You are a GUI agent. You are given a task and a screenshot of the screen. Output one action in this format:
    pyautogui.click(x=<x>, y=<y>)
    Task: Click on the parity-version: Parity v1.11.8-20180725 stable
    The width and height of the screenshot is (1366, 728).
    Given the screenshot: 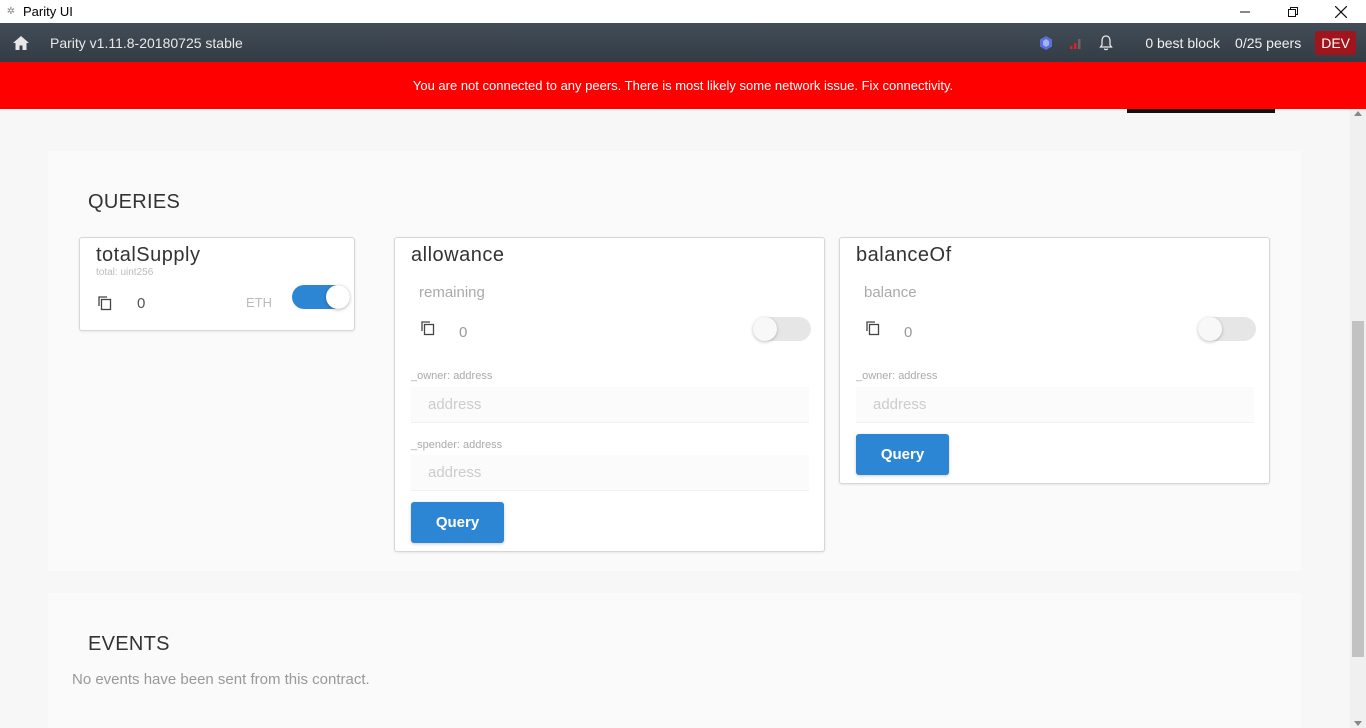 What is the action you would take?
    pyautogui.click(x=146, y=42)
    